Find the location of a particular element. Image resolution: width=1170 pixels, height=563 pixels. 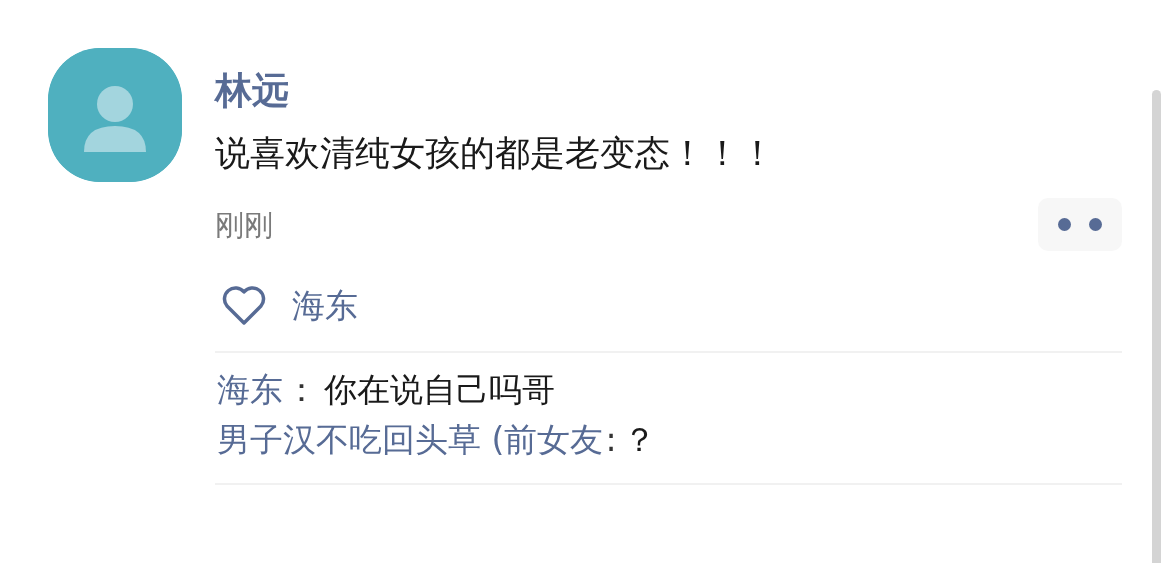

colon: : is located at coordinates (611, 440).